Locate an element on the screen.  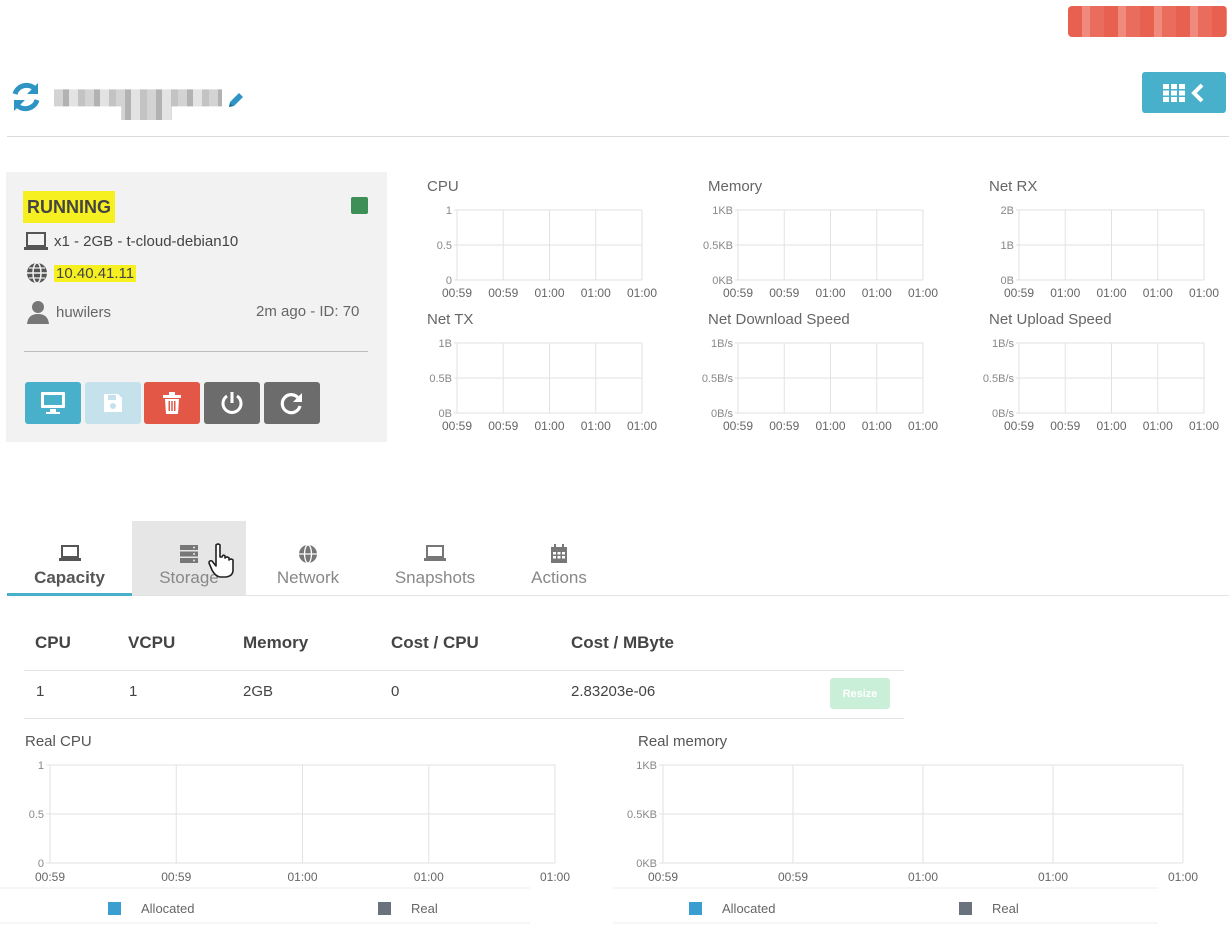
trash-icon is located at coordinates (172, 403).